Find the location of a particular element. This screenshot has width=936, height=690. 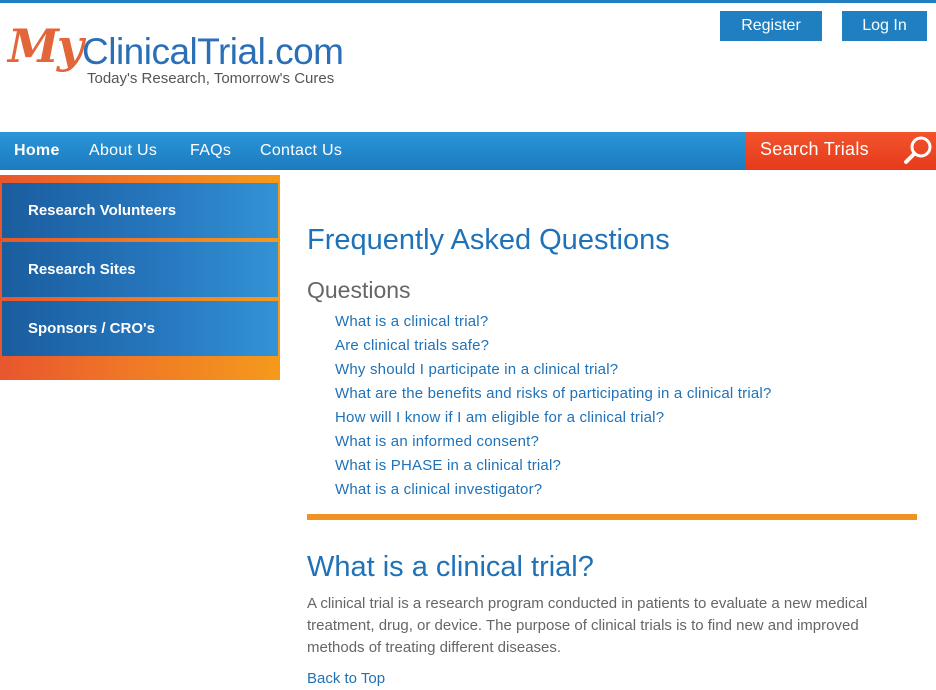

search-trials-label: Search Trials is located at coordinates (814, 149).